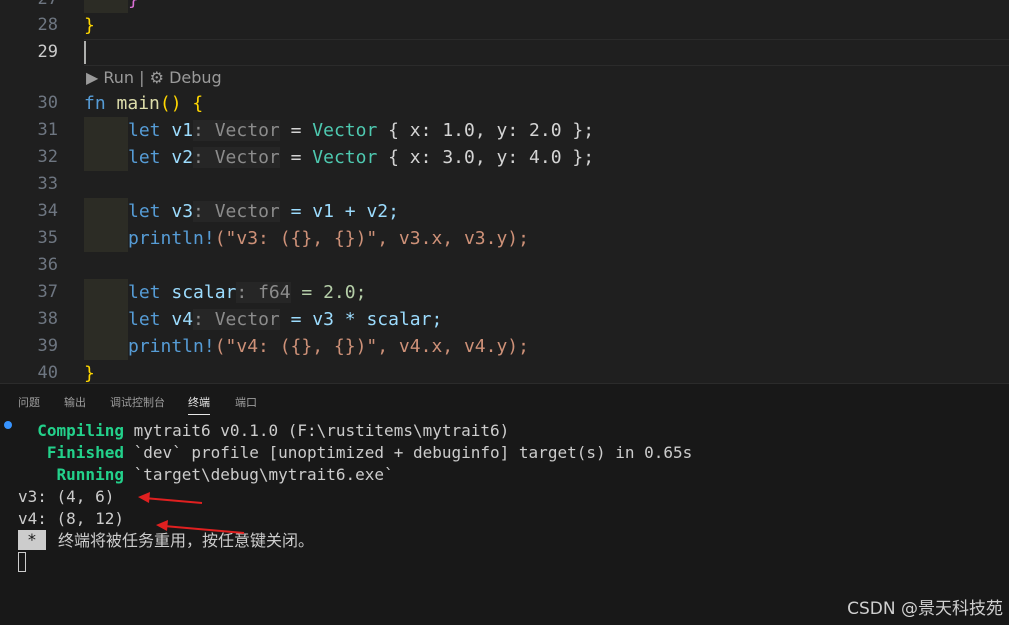  I want to click on line-number: 35, so click(47, 238).